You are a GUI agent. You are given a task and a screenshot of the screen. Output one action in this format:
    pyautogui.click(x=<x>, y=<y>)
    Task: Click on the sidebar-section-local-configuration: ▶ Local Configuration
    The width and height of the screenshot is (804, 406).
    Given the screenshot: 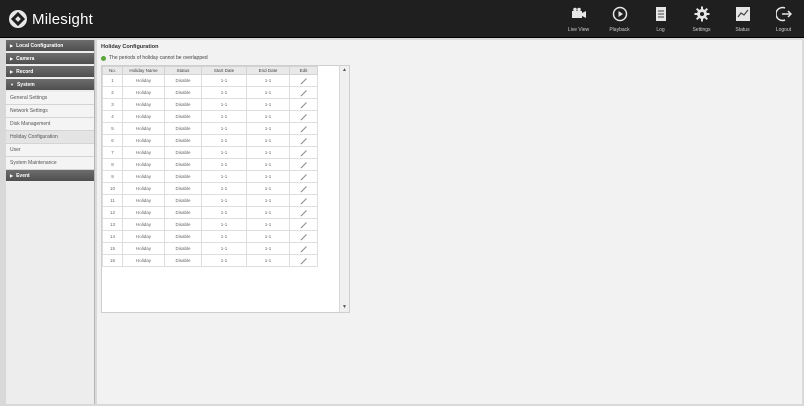 What is the action you would take?
    pyautogui.click(x=50, y=45)
    